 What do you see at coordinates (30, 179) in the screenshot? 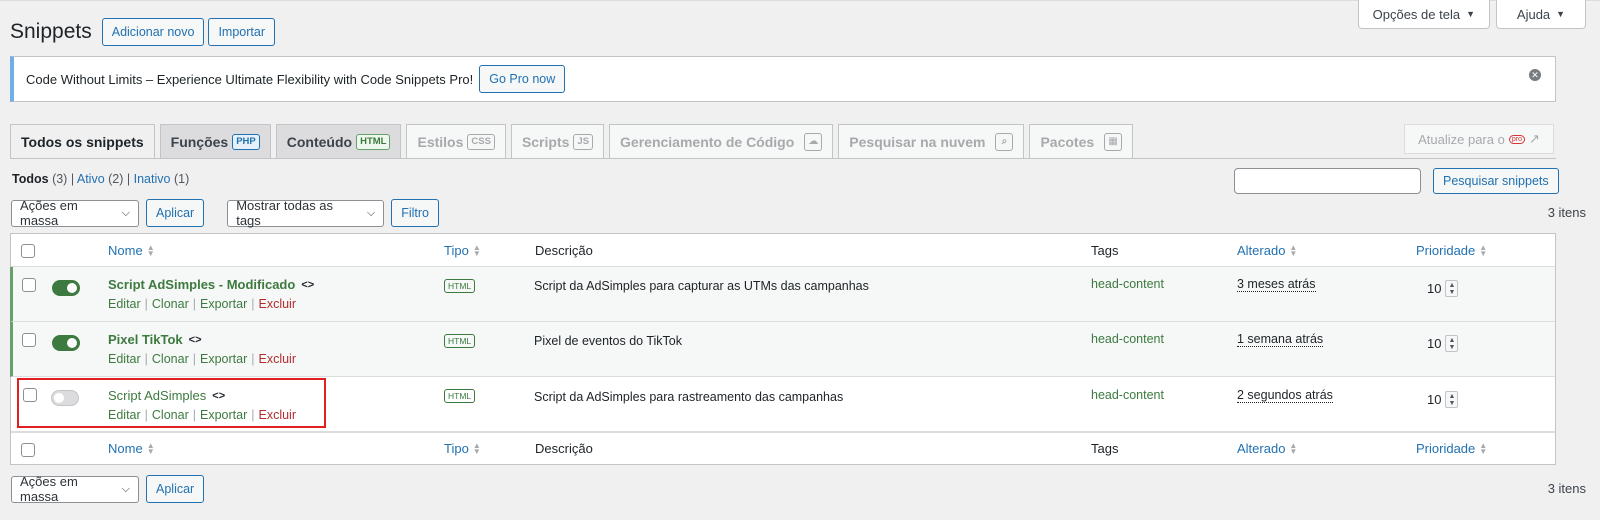
I see `filter-all: Todos` at bounding box center [30, 179].